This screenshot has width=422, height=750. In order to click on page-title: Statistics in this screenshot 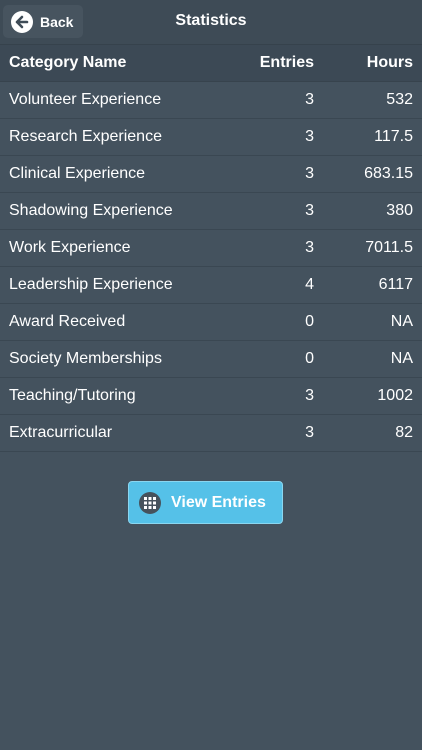, I will do `click(211, 20)`.